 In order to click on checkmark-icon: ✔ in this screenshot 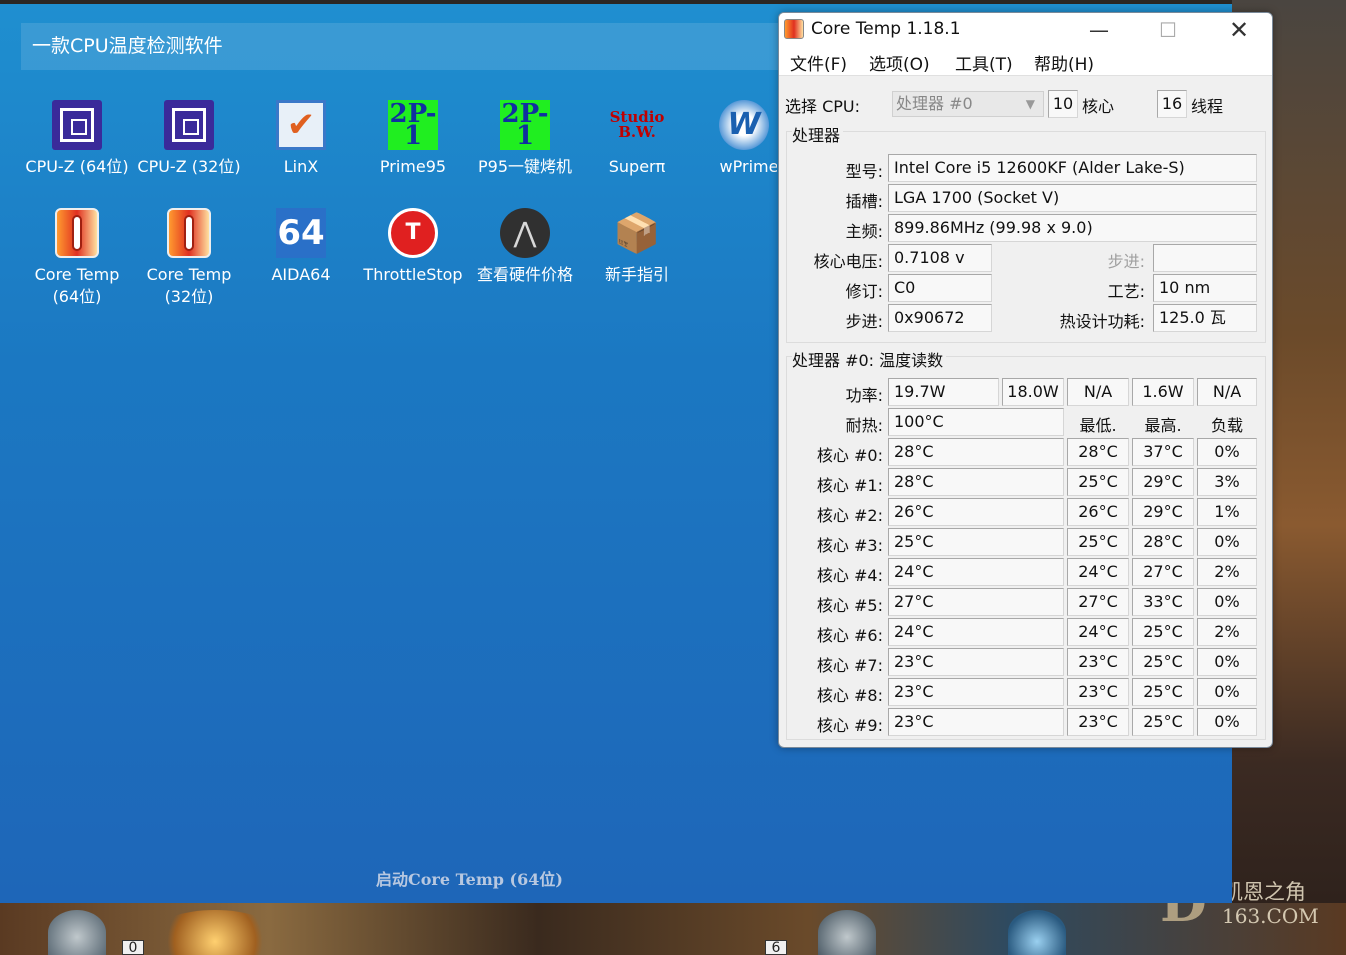, I will do `click(301, 125)`.